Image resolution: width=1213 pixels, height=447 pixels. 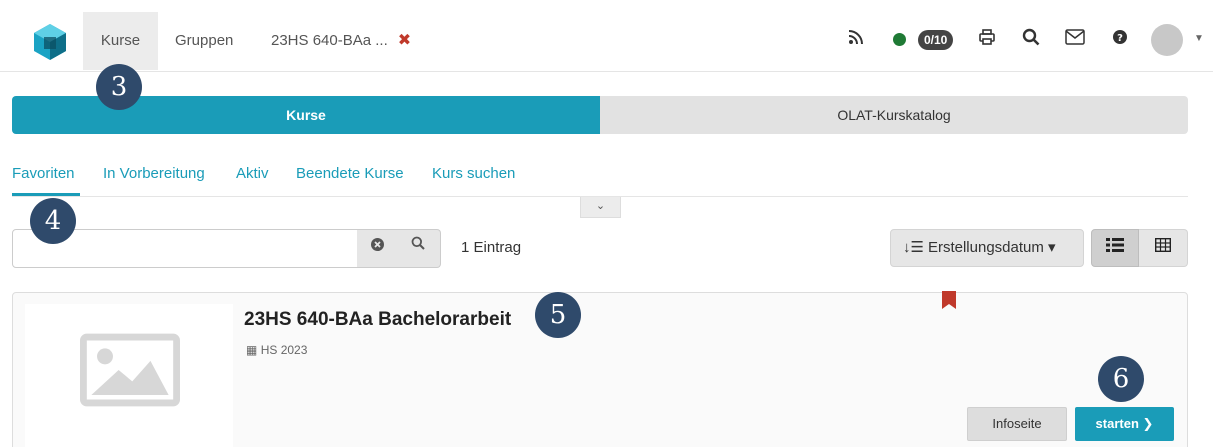 What do you see at coordinates (154, 173) in the screenshot?
I see `subtab-in-vorbereitung: In Vorbereitung` at bounding box center [154, 173].